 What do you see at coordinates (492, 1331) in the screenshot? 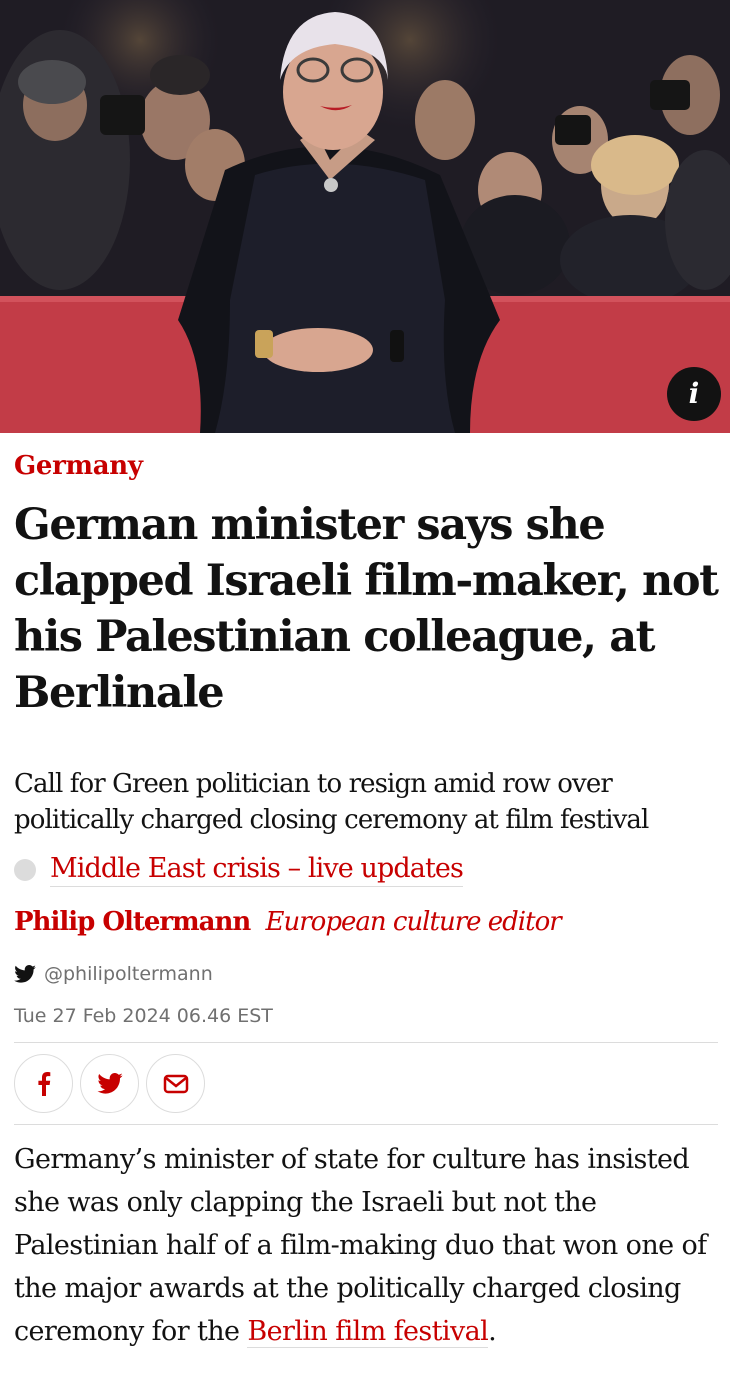
I see `body-end: .` at bounding box center [492, 1331].